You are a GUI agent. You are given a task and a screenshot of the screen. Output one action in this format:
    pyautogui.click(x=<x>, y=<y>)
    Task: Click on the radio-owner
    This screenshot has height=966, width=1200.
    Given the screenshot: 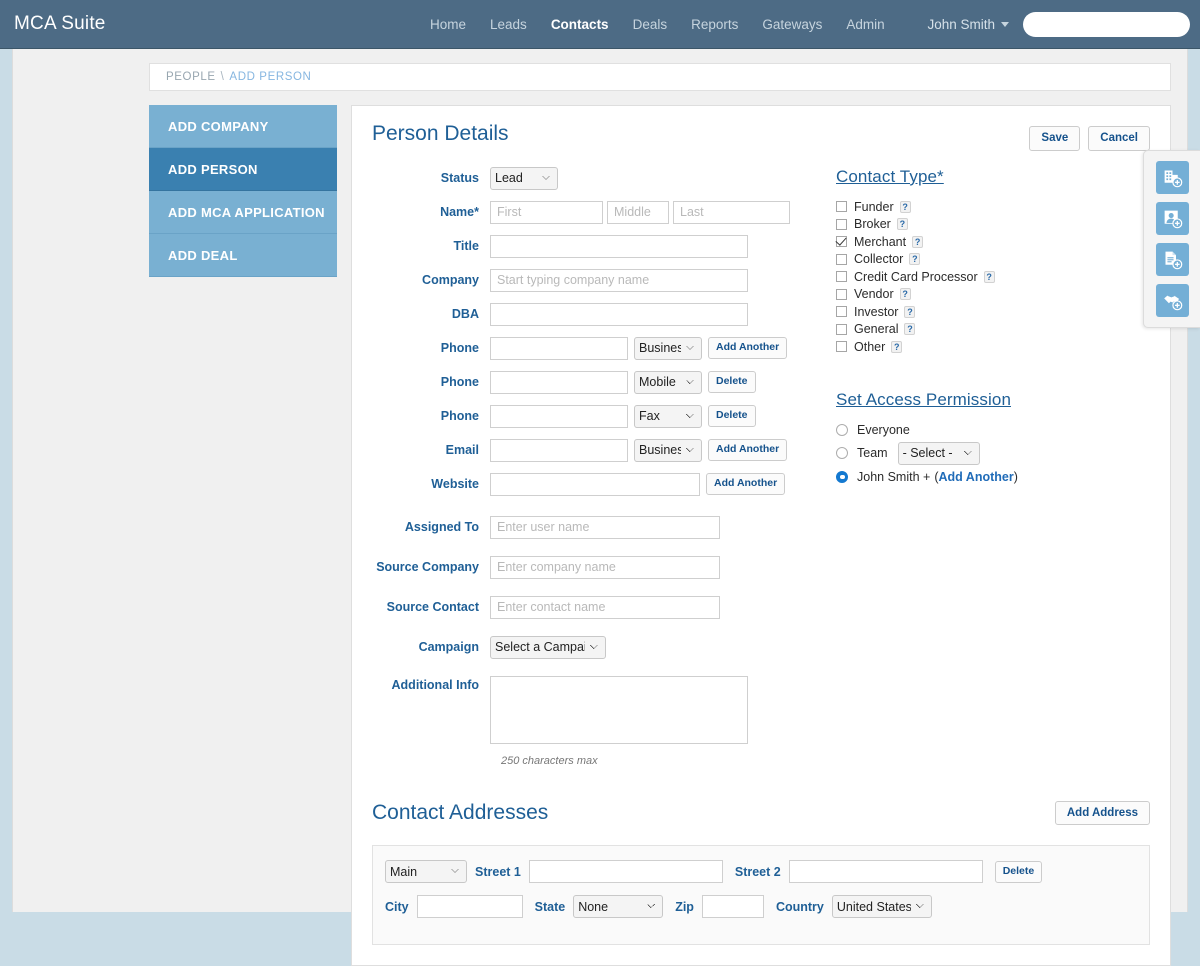 What is the action you would take?
    pyautogui.click(x=842, y=476)
    